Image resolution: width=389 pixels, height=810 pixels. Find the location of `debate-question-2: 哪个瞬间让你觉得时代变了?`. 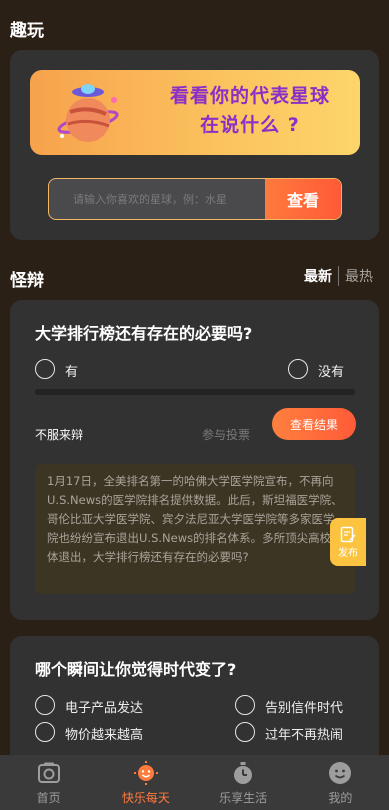

debate-question-2: 哪个瞬间让你觉得时代变了? is located at coordinates (136, 669).